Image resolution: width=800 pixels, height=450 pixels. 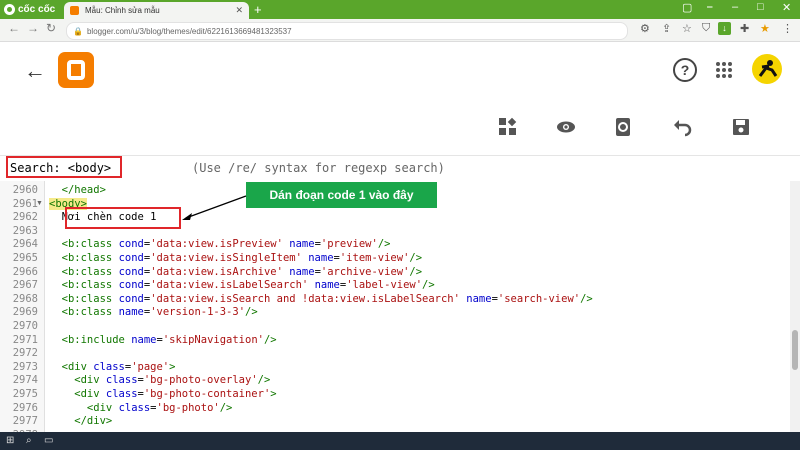 What do you see at coordinates (25, 394) in the screenshot?
I see `line-number: 2975` at bounding box center [25, 394].